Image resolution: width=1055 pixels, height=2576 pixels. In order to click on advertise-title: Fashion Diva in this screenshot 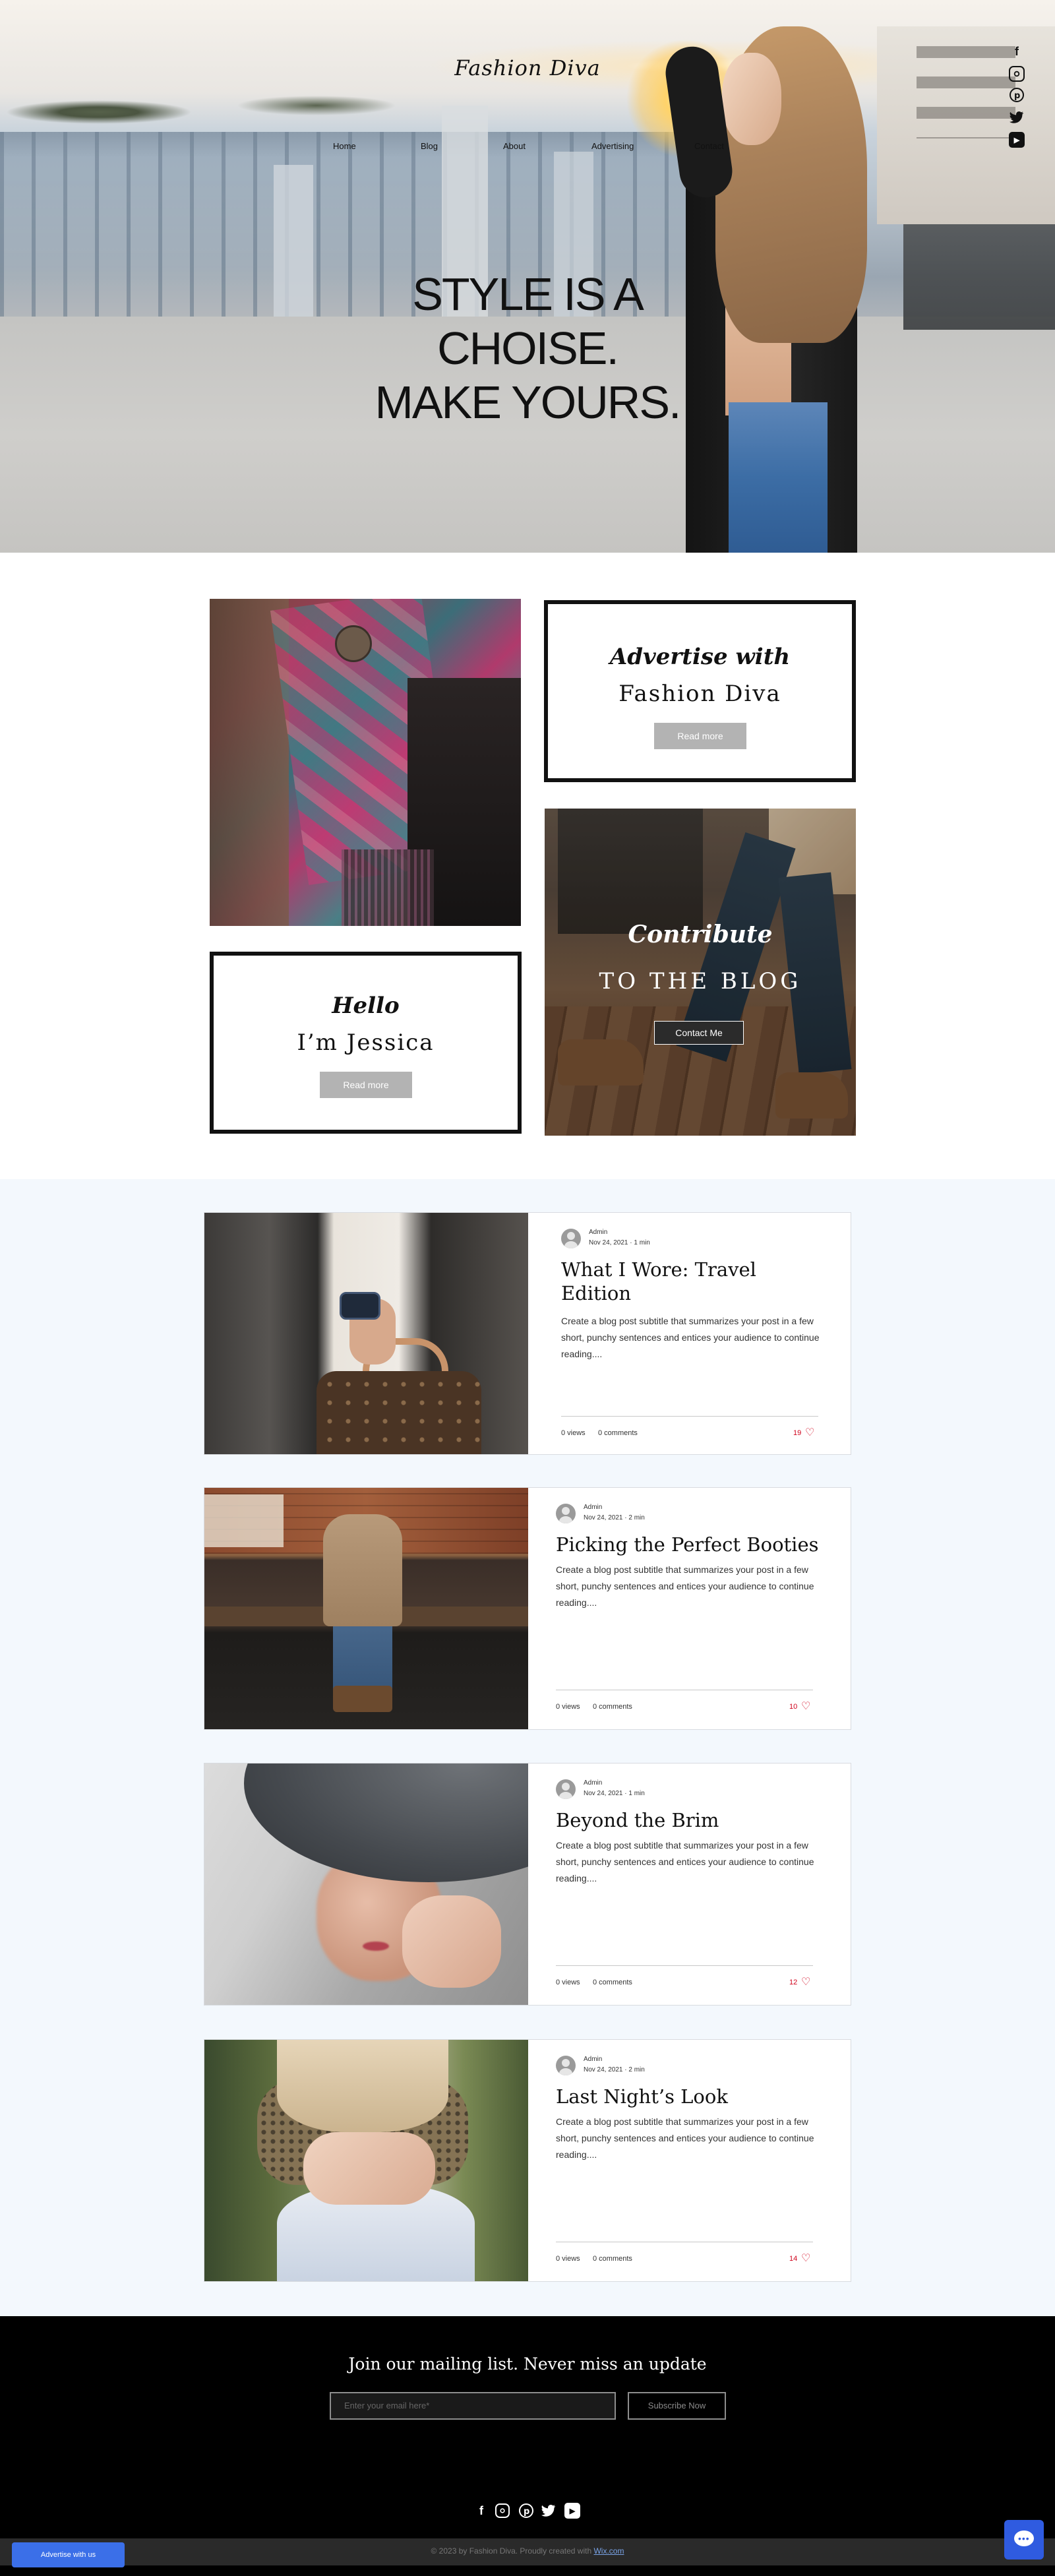, I will do `click(699, 694)`.